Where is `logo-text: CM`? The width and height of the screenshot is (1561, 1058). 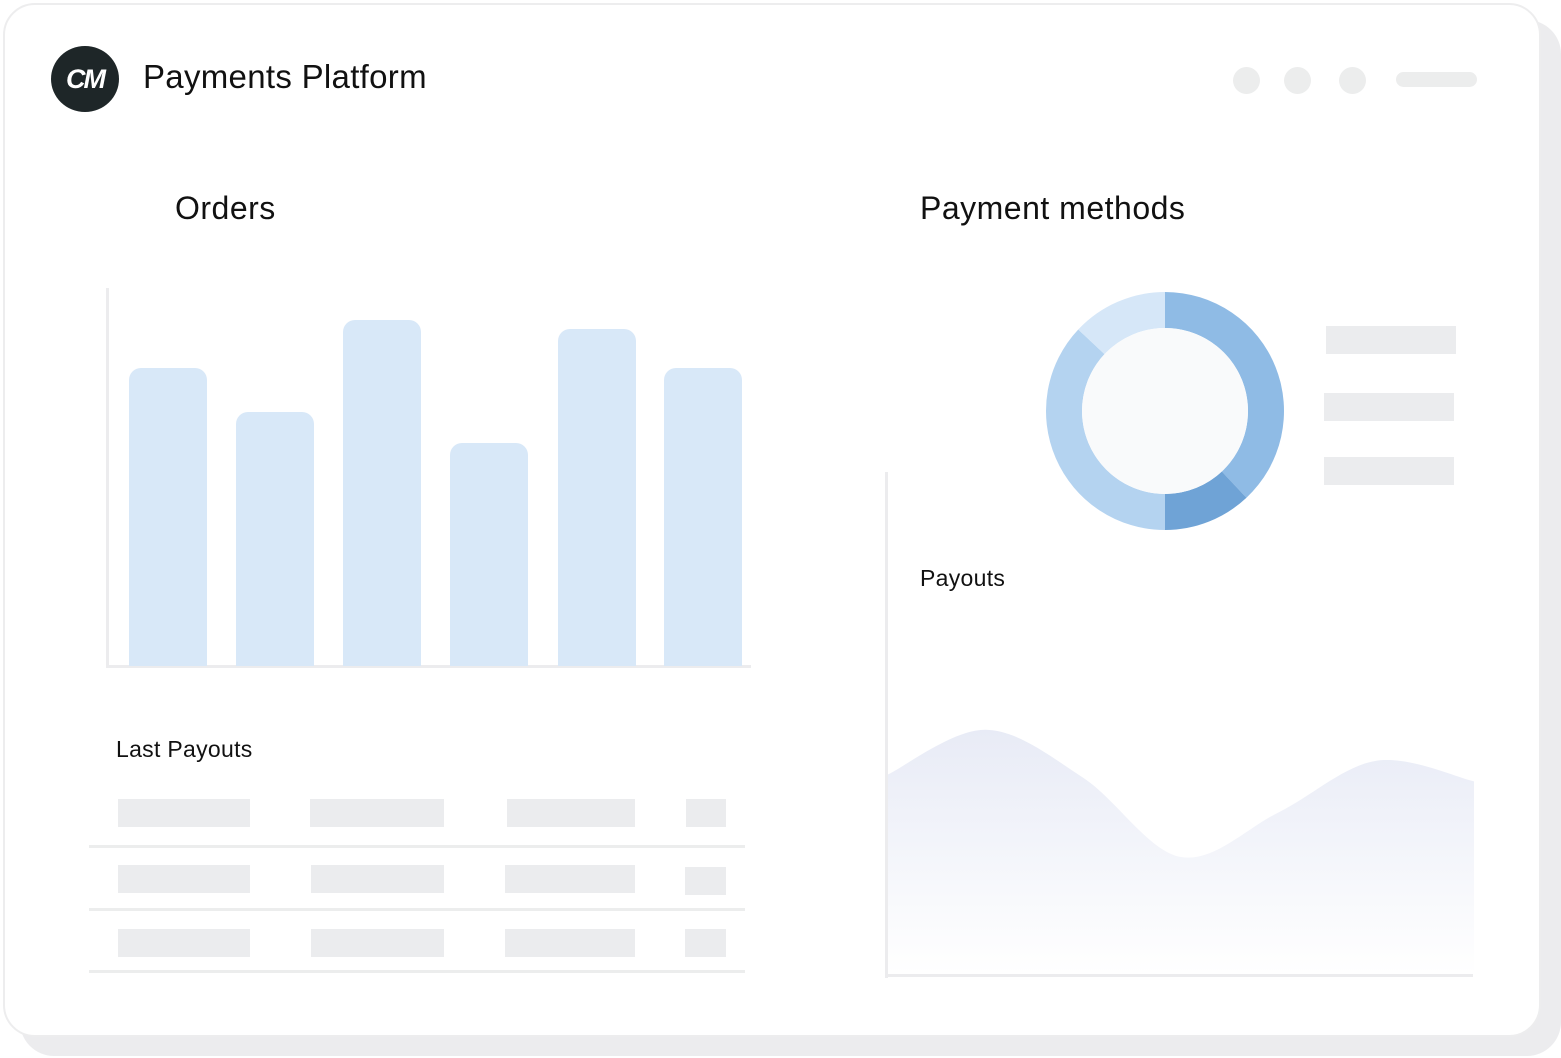 logo-text: CM is located at coordinates (86, 78).